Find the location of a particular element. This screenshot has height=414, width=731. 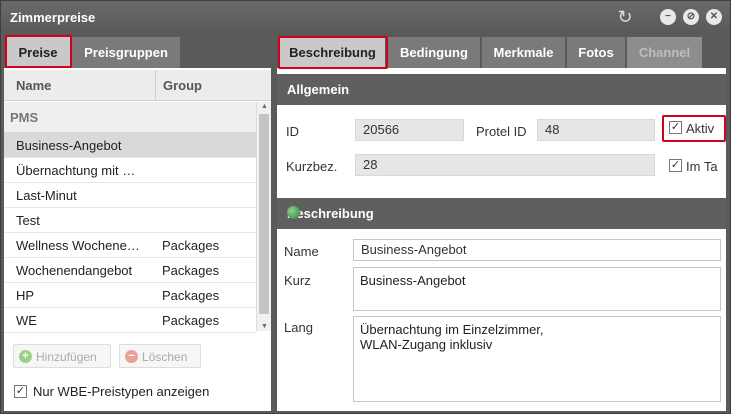

protel-id-field: 48 is located at coordinates (596, 130).